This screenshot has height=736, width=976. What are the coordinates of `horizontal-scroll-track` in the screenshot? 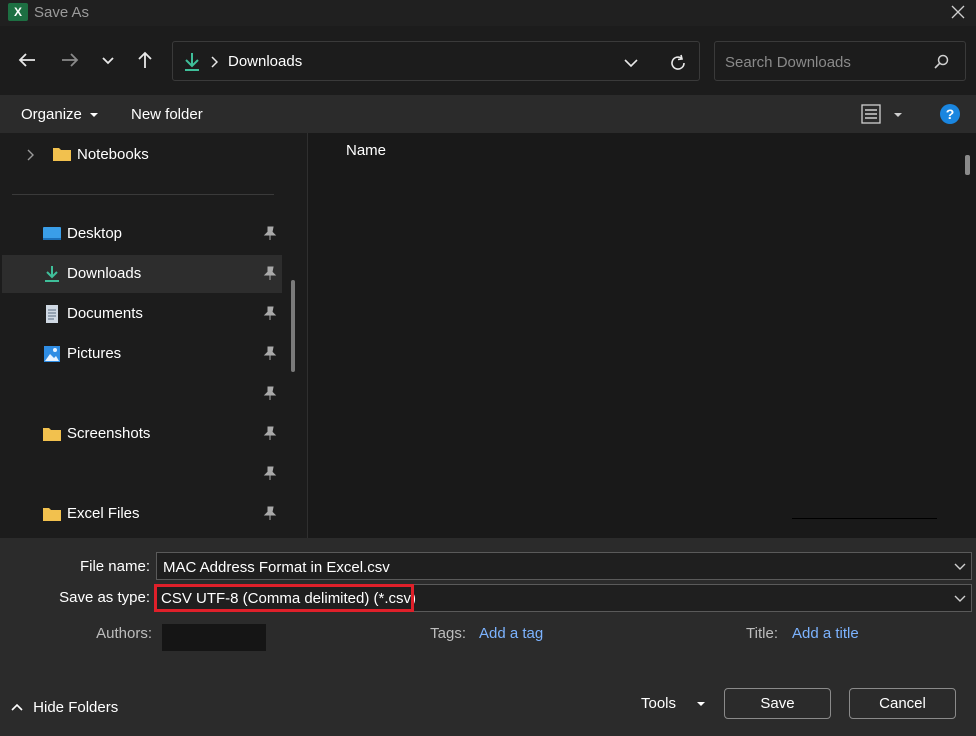 It's located at (864, 518).